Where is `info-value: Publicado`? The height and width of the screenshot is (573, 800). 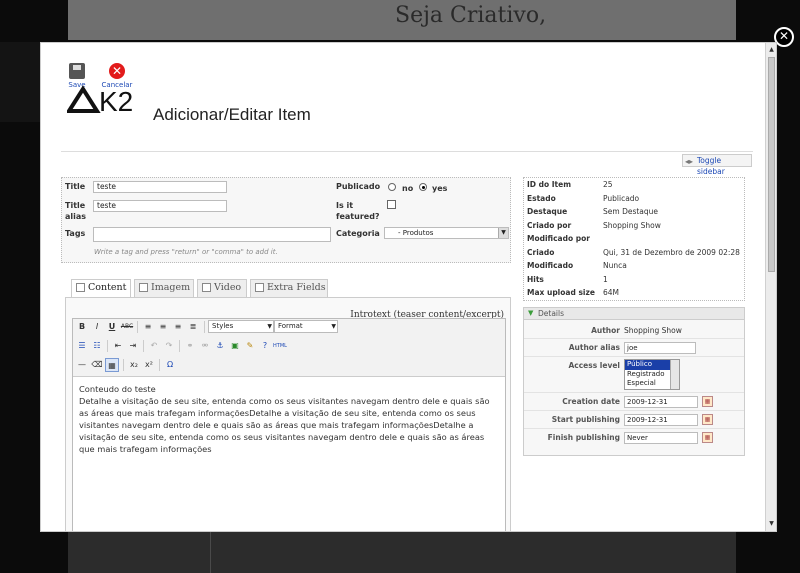
info-value: Publicado is located at coordinates (621, 198).